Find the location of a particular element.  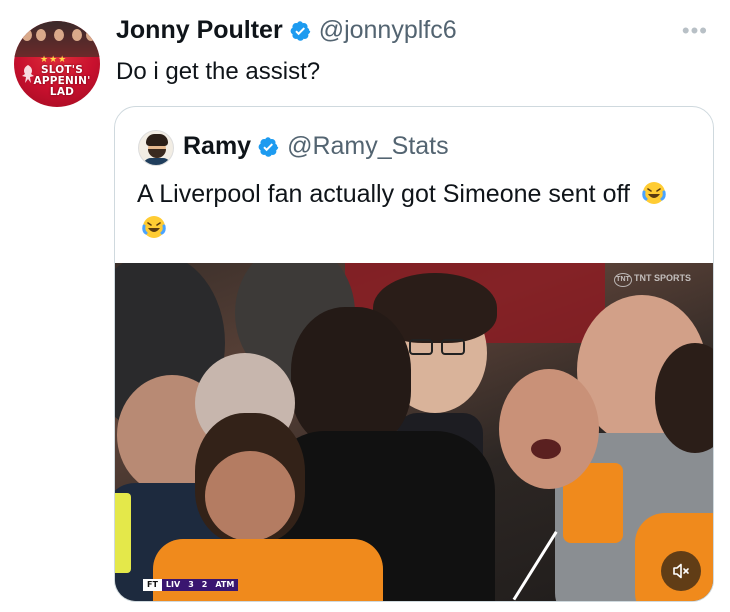

scoreboard: FT LIV 3 2 ATM is located at coordinates (191, 585).